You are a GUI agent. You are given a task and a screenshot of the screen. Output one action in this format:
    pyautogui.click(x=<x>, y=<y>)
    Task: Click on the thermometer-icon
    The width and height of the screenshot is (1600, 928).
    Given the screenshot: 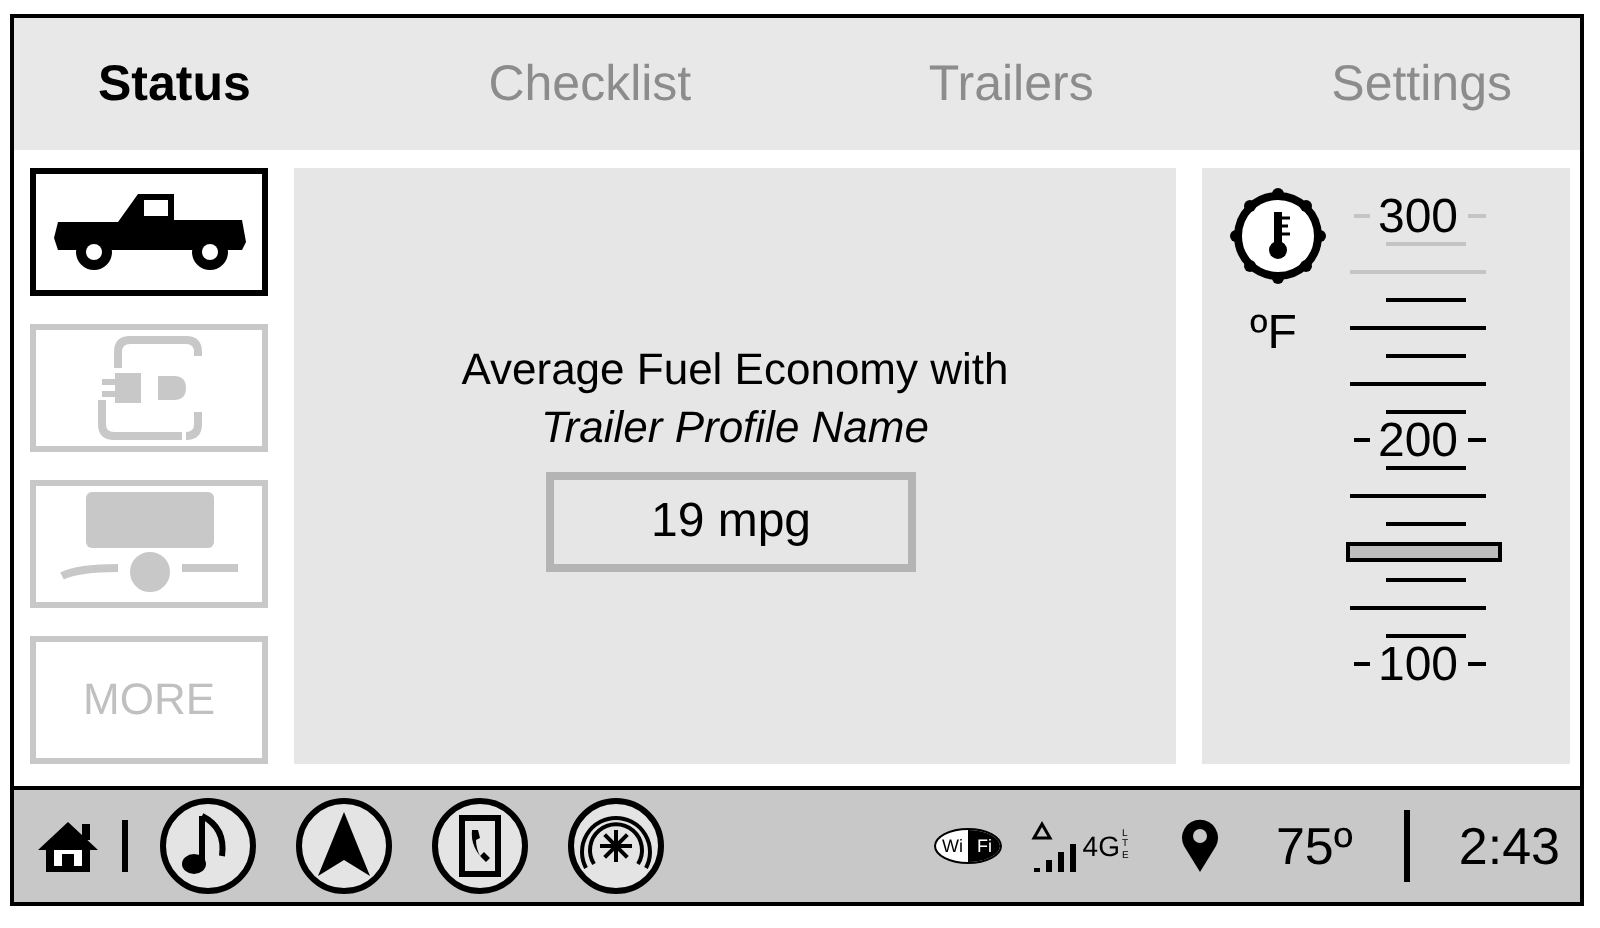 What is the action you would take?
    pyautogui.click(x=1278, y=236)
    